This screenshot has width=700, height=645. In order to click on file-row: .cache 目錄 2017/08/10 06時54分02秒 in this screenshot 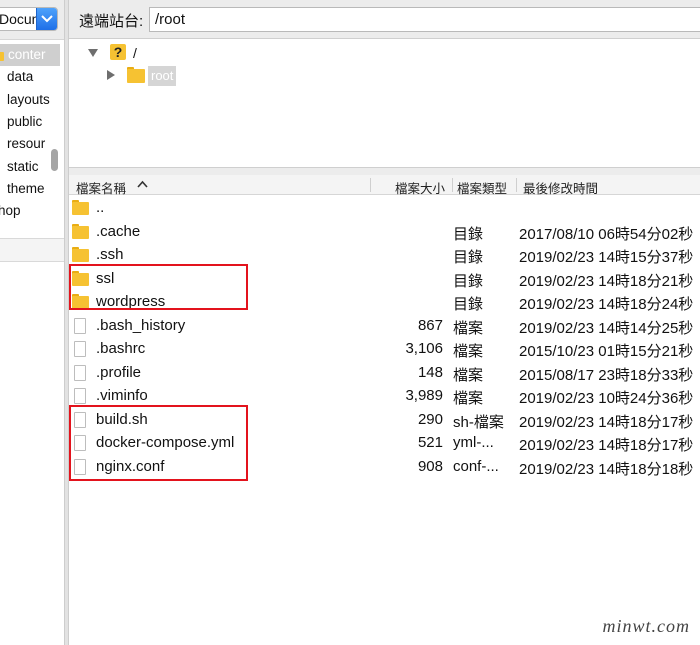, I will do `click(384, 232)`.